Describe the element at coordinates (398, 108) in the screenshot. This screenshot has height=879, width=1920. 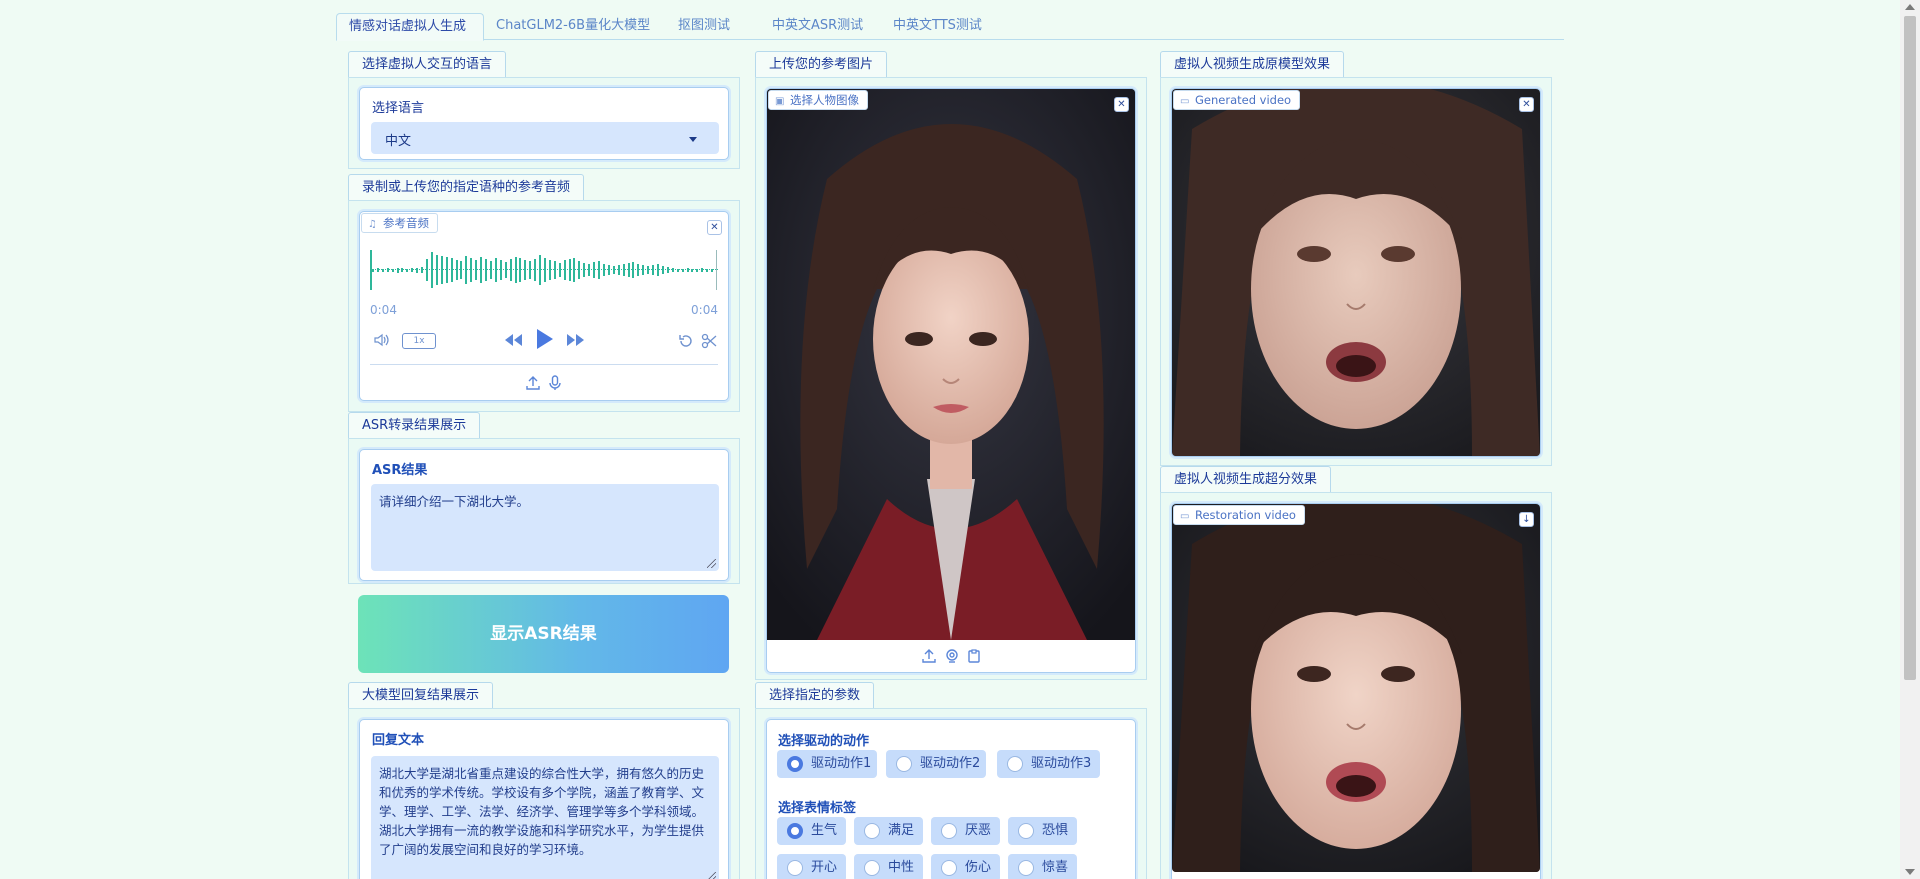
I see `language-label: 选择语言` at that location.